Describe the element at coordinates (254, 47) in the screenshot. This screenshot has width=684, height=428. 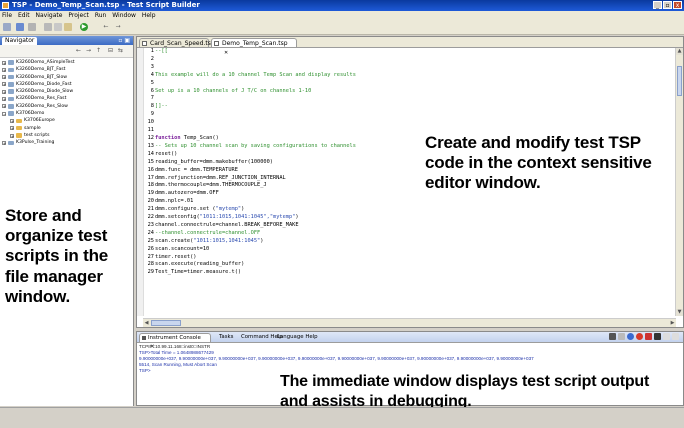
I see `tab-demo-temp-scan: Demo_Temp_Scan.tsp ✕` at that location.